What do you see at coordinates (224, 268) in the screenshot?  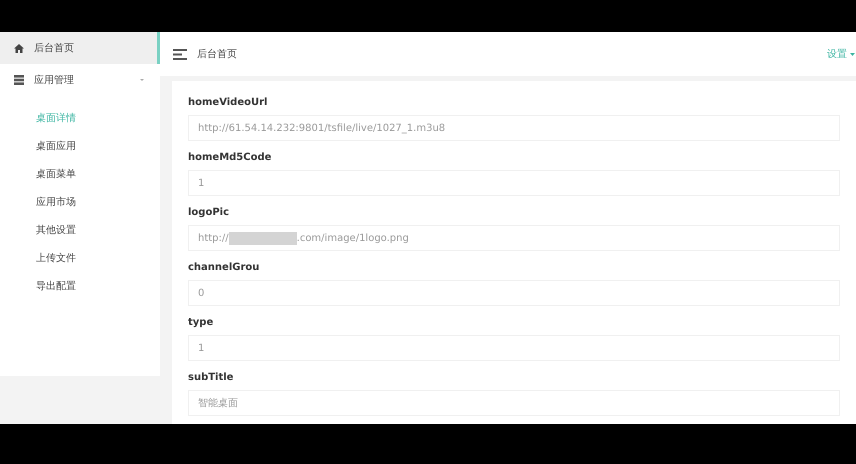 I see `field-label: channelGrou` at bounding box center [224, 268].